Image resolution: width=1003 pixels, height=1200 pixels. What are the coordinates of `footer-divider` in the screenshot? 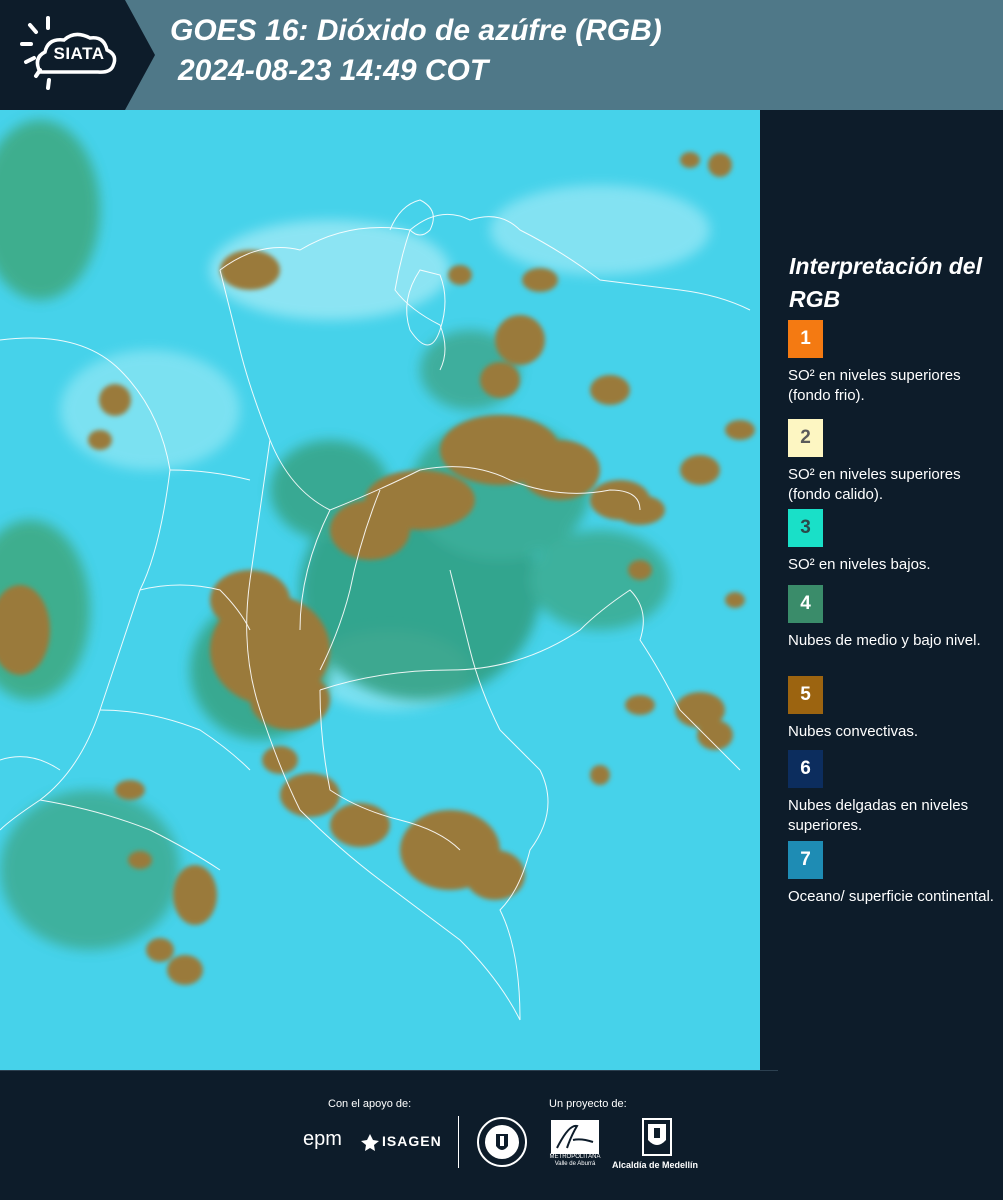 It's located at (389, 1070).